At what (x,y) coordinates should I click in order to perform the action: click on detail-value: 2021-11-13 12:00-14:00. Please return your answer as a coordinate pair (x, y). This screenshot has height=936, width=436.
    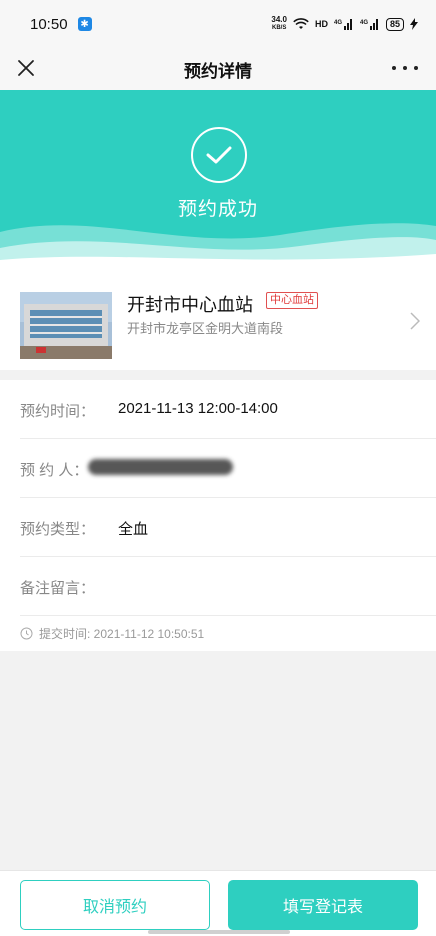
    Looking at the image, I should click on (198, 408).